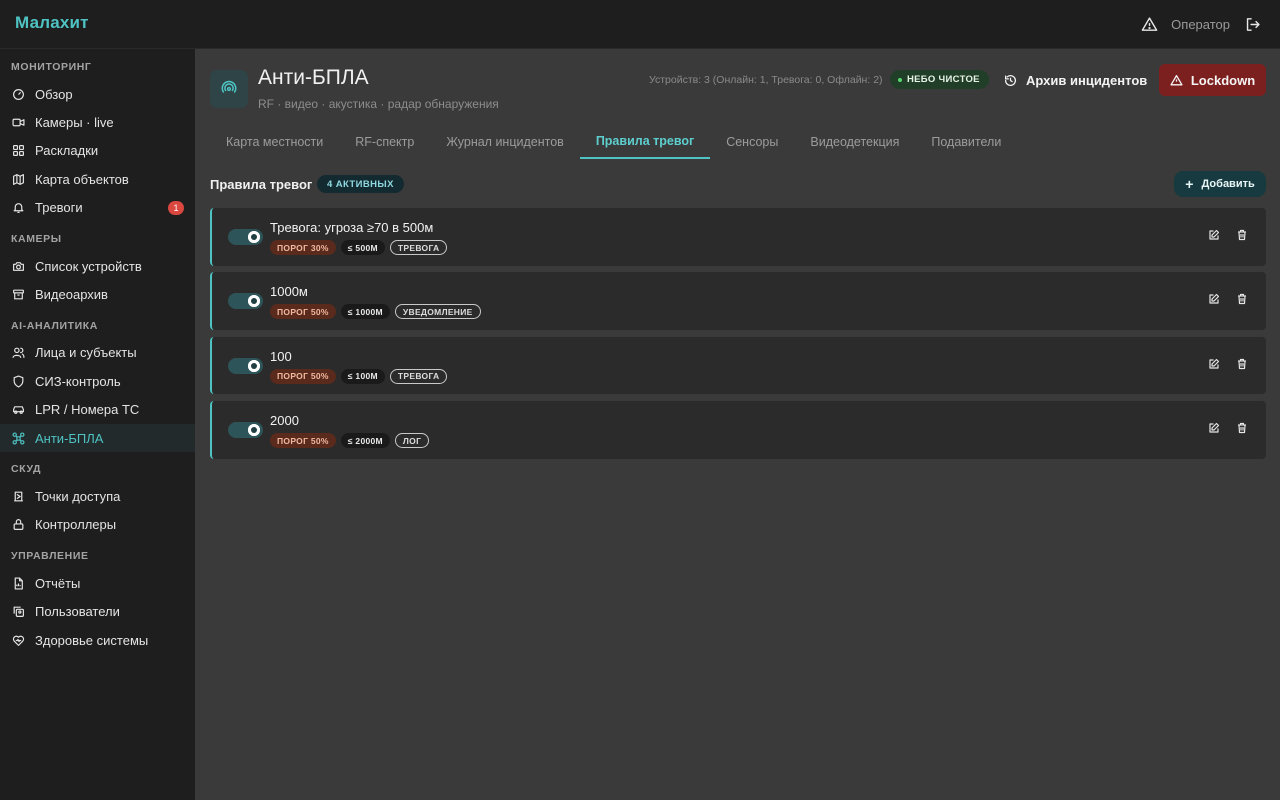 Image resolution: width=1280 pixels, height=800 pixels. I want to click on page-title: Анти-БПЛА, so click(313, 77).